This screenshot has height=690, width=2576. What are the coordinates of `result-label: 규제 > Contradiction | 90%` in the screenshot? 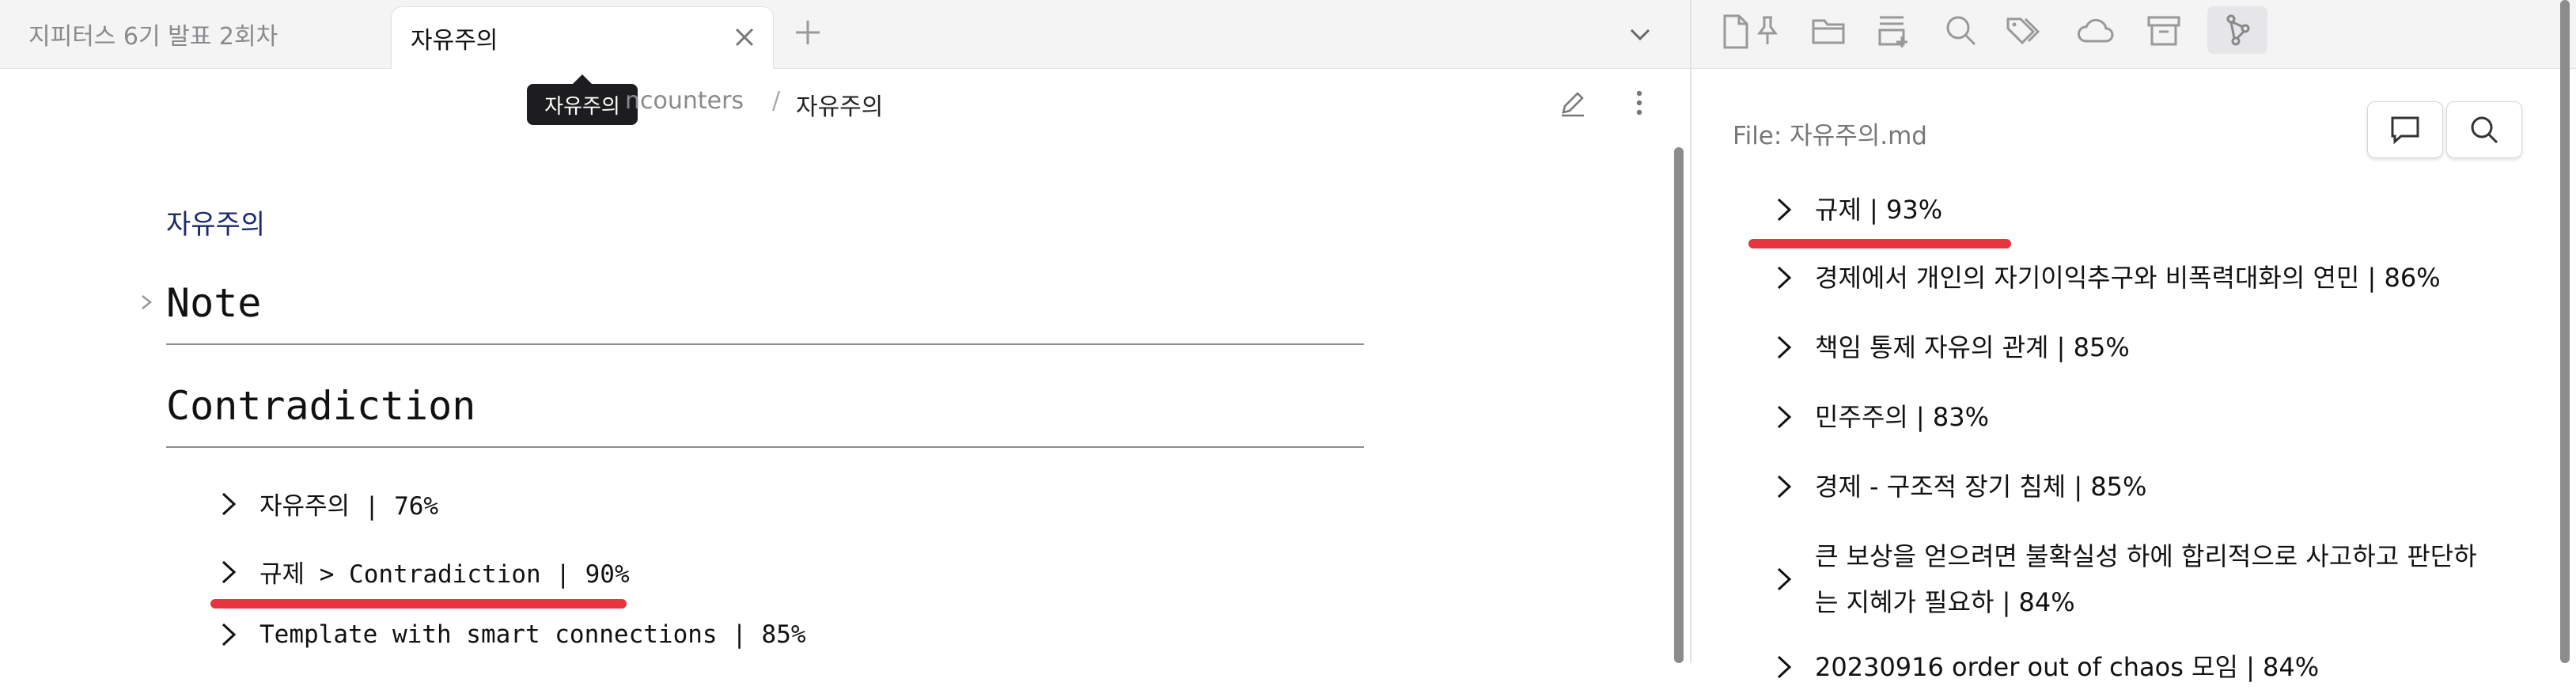 It's located at (444, 575).